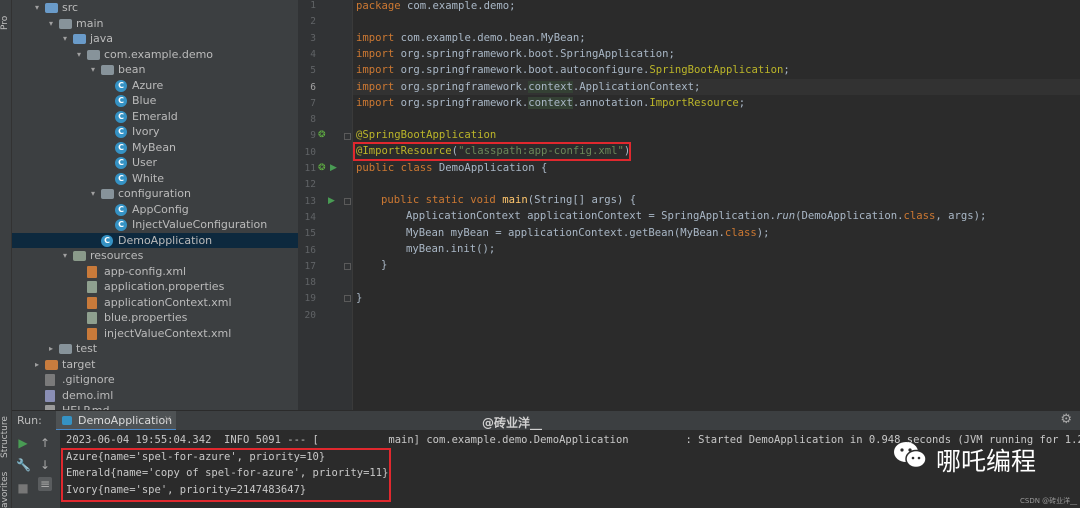 Image resolution: width=1080 pixels, height=508 pixels. What do you see at coordinates (313, 120) in the screenshot?
I see `line-number: 8` at bounding box center [313, 120].